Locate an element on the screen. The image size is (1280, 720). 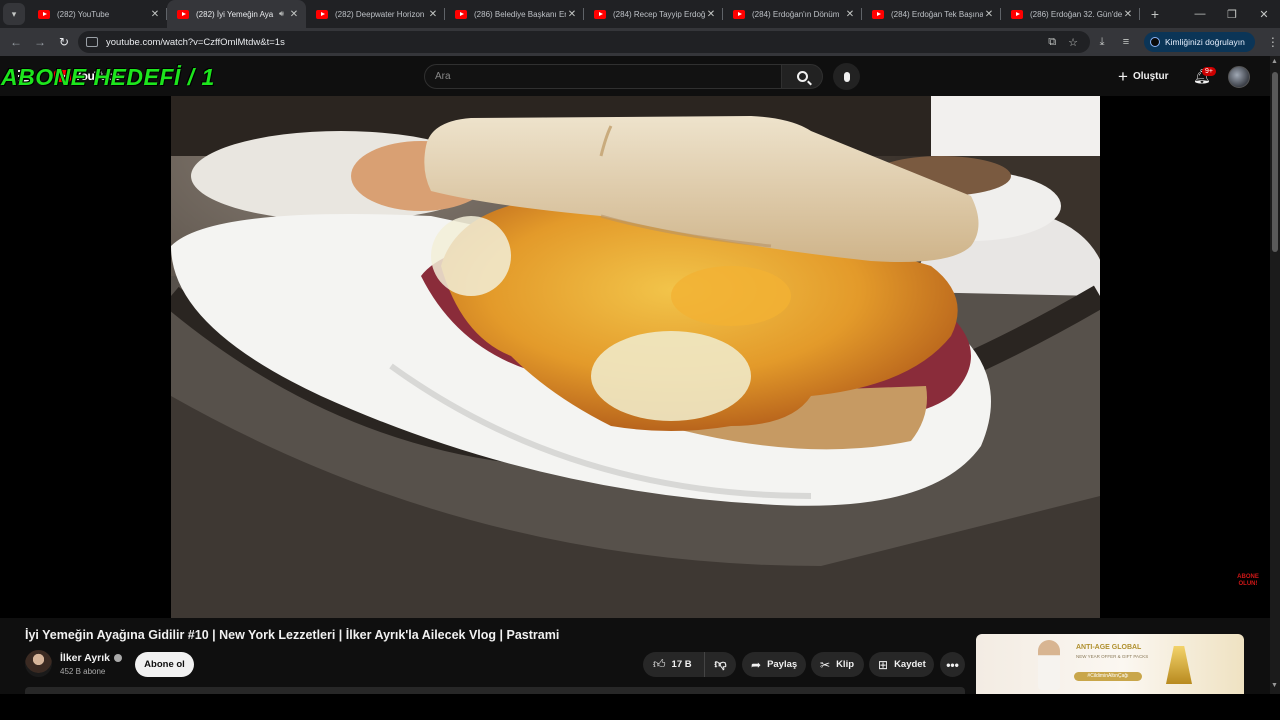
like-button: 👍︎ 17 B is located at coordinates (674, 664).